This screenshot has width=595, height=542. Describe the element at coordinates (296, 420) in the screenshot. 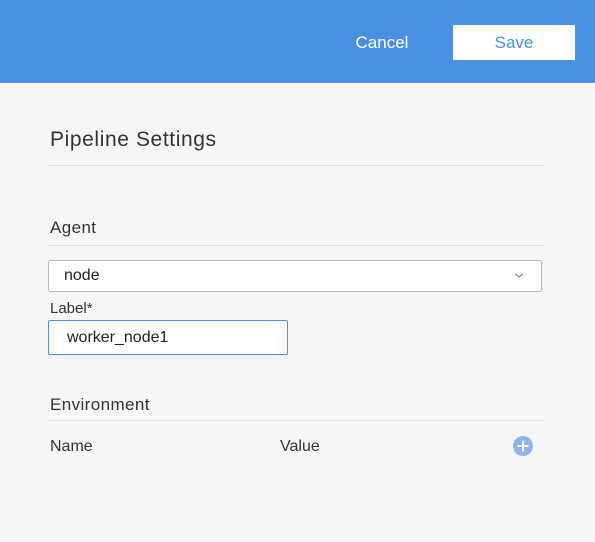

I see `environment-divider` at that location.